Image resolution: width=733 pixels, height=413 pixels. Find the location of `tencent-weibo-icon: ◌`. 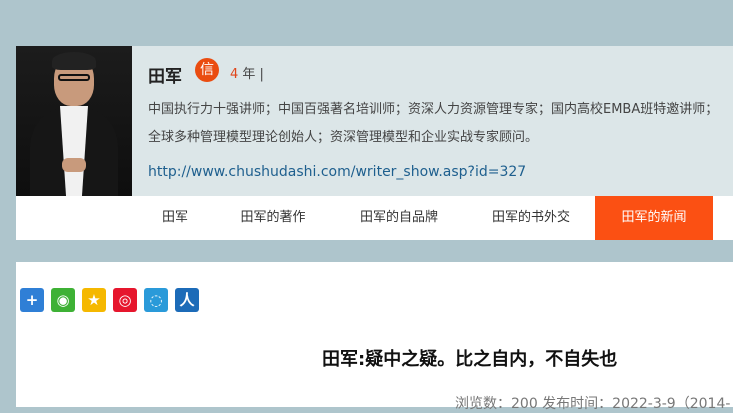

tencent-weibo-icon: ◌ is located at coordinates (156, 300).